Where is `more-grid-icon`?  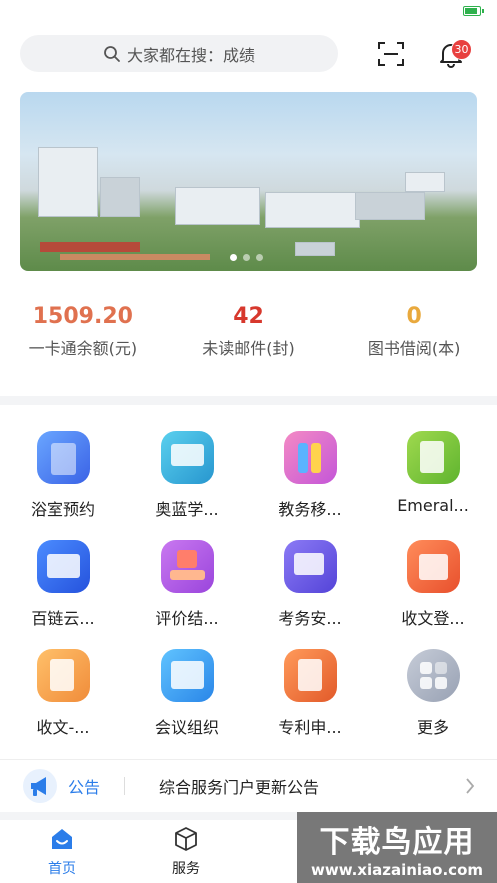 more-grid-icon is located at coordinates (433, 675).